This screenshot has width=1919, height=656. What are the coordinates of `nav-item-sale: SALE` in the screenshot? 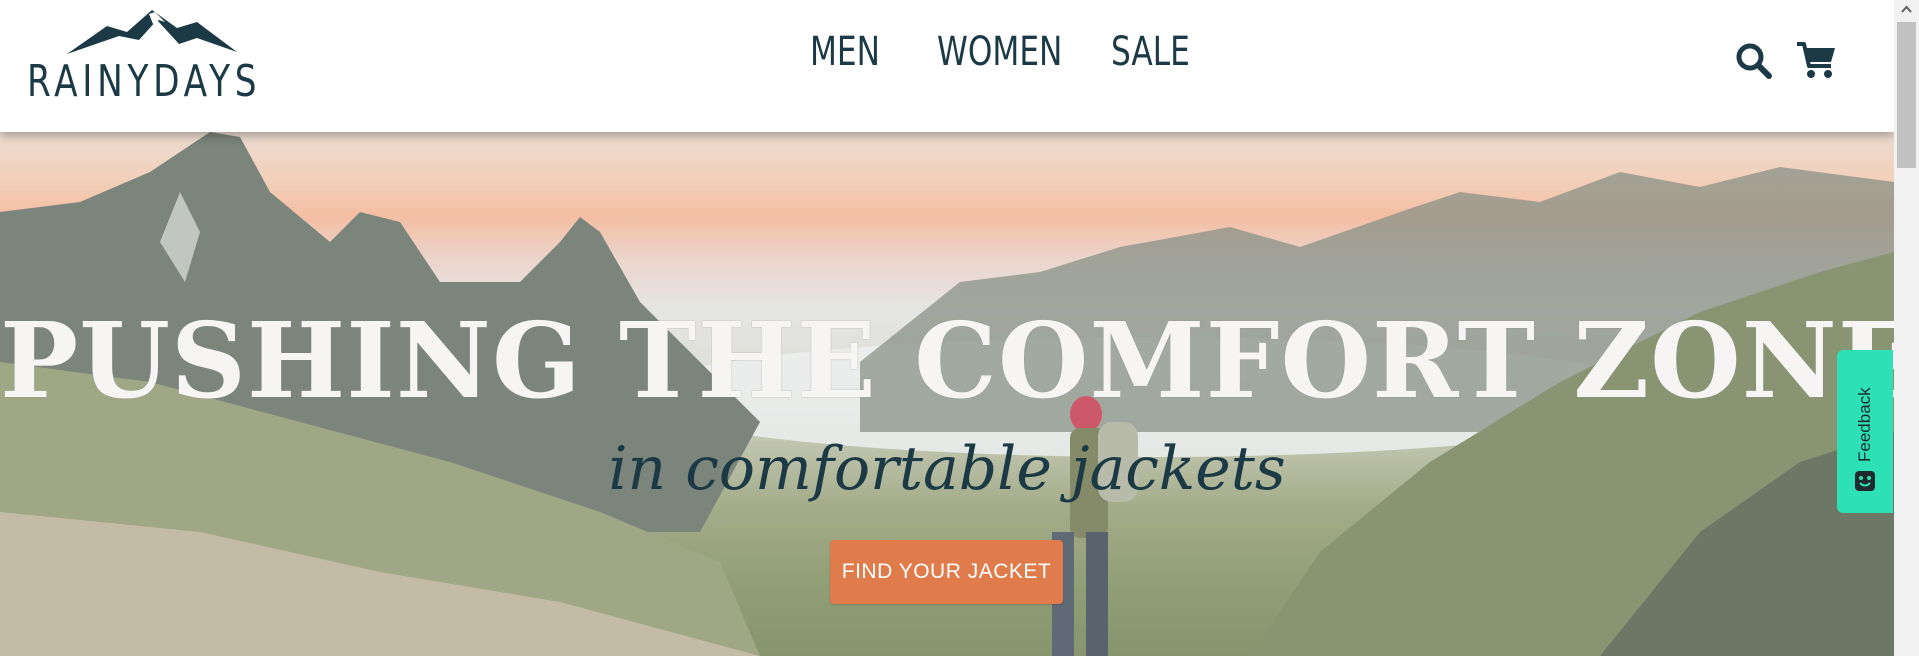 It's located at (1150, 52).